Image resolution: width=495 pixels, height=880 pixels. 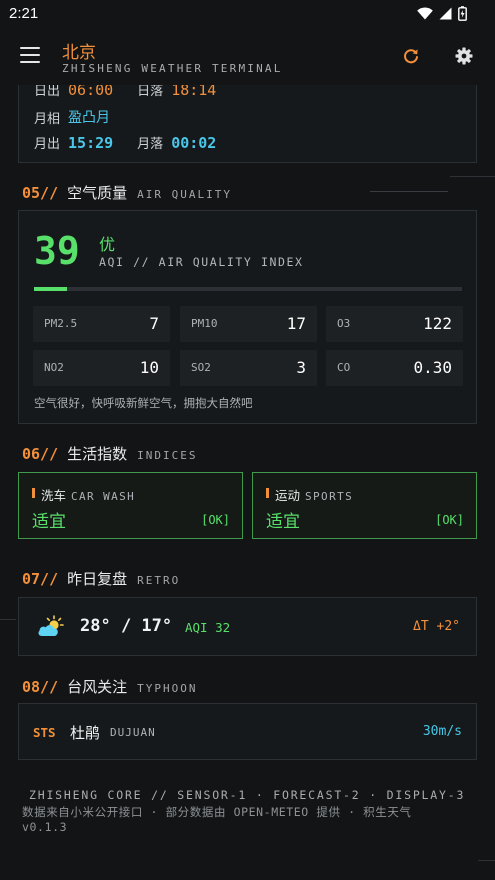 I want to click on pollutant-so2: SO2 3, so click(x=248, y=368).